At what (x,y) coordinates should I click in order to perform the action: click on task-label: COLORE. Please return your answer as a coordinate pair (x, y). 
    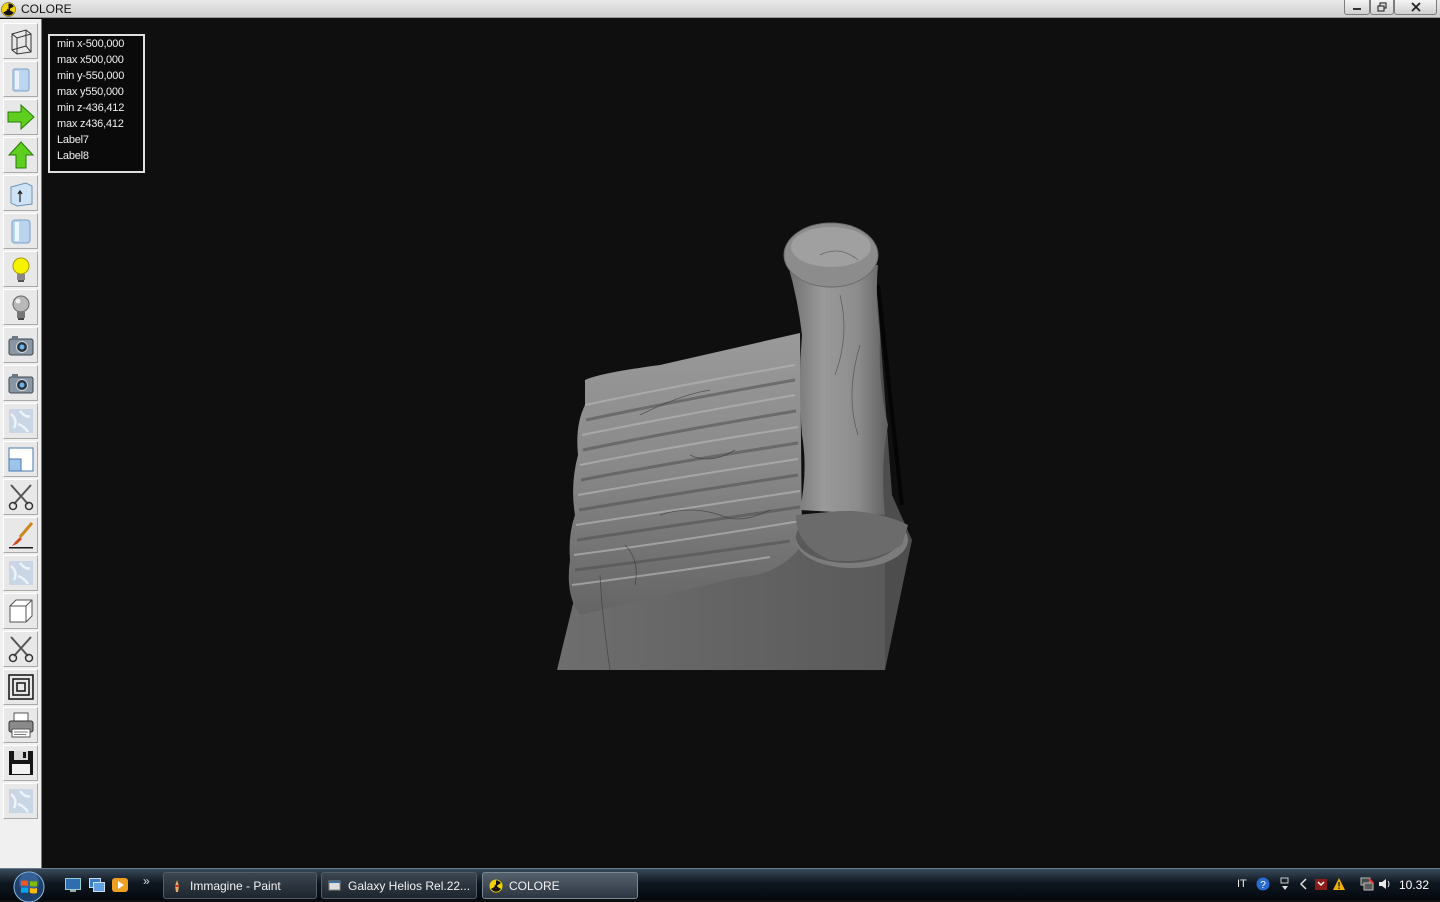
    Looking at the image, I should click on (534, 885).